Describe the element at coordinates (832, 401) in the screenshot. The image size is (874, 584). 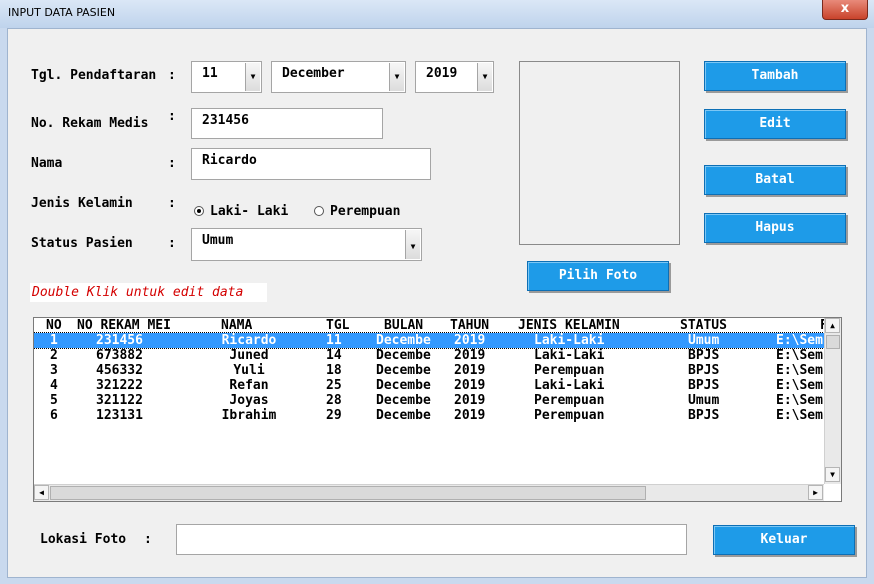
I see `vertical-scrollbar: ▲ ▼` at that location.